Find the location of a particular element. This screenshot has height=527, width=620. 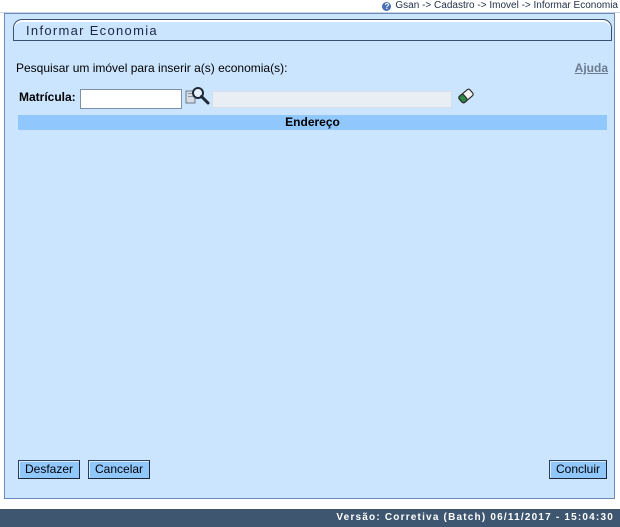

matricula-label: Matrícula: is located at coordinates (47, 97).